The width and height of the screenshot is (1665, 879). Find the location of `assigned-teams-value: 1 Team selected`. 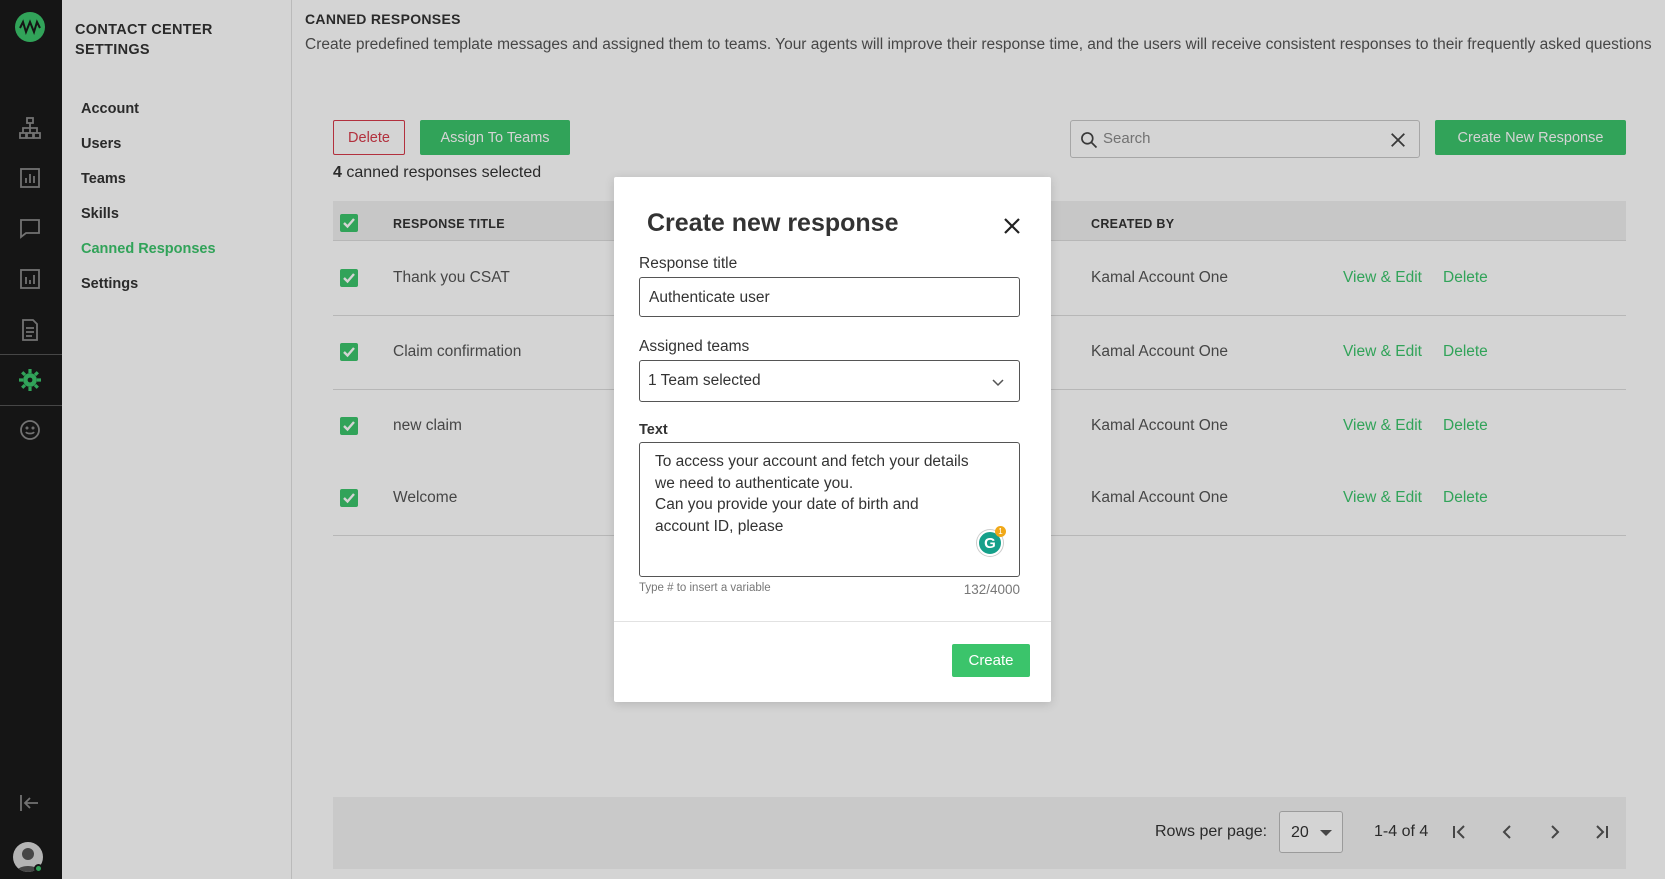

assigned-teams-value: 1 Team selected is located at coordinates (704, 380).